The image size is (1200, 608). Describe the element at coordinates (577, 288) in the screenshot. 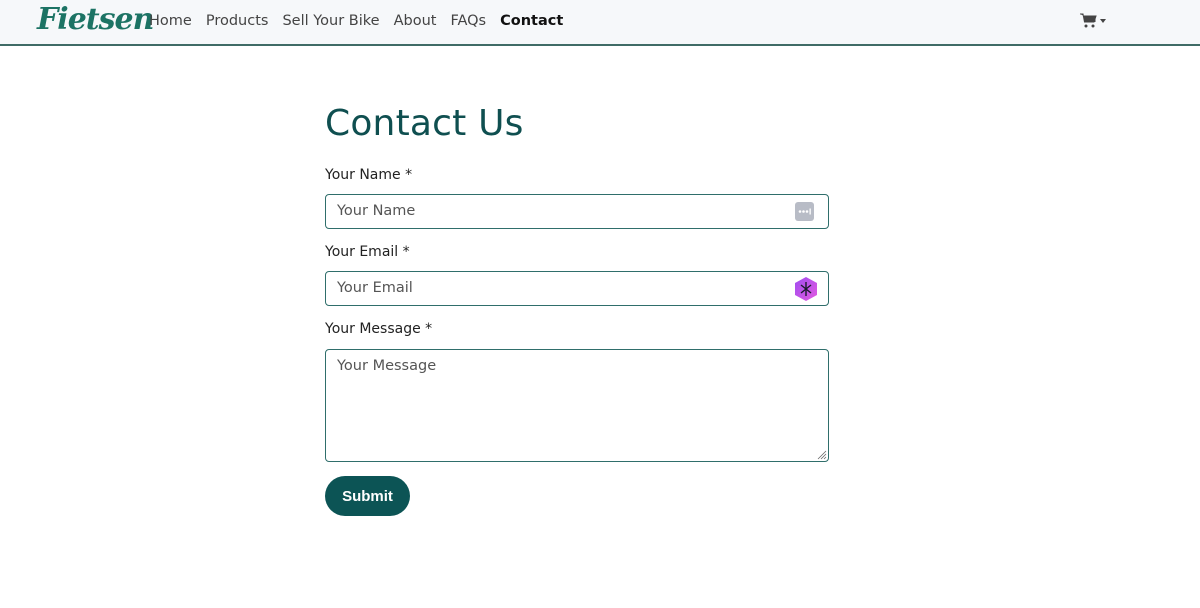

I see `email-input: Your Email` at that location.